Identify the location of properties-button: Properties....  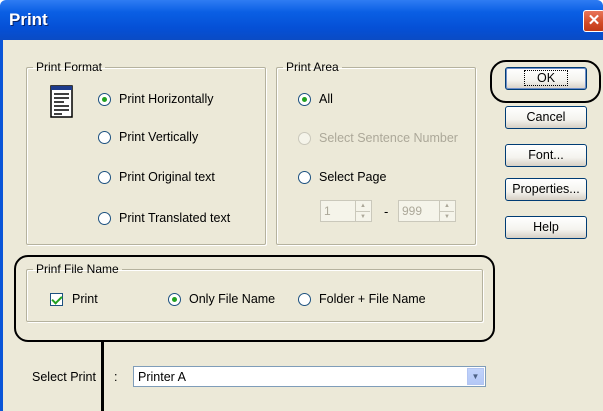
(546, 189).